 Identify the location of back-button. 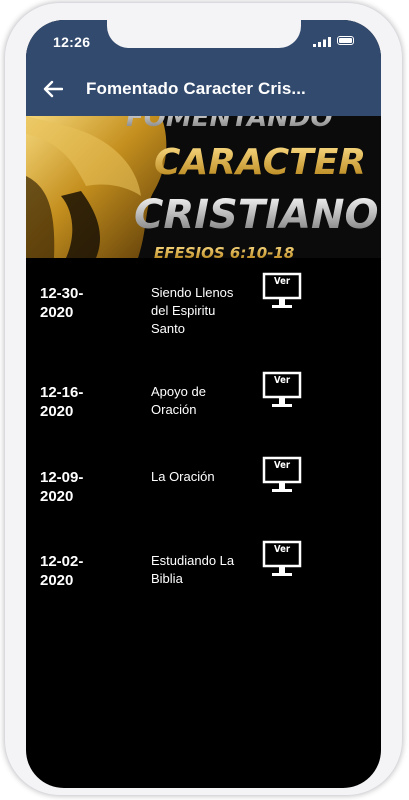
(53, 89).